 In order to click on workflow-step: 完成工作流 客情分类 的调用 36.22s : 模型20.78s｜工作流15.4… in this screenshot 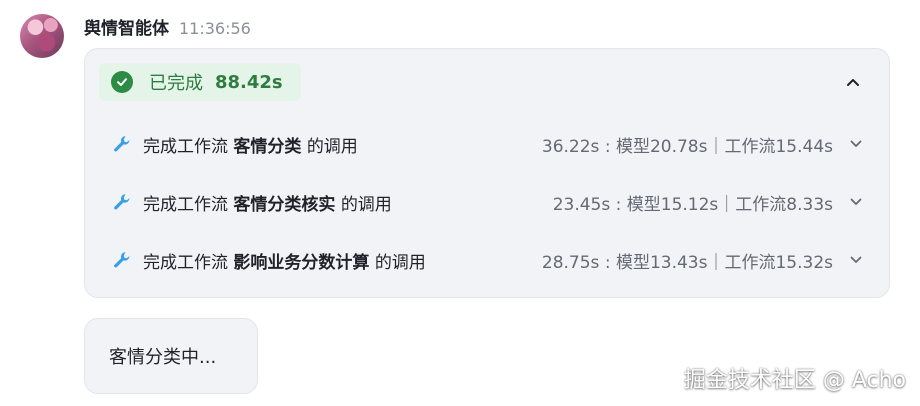, I will do `click(488, 144)`.